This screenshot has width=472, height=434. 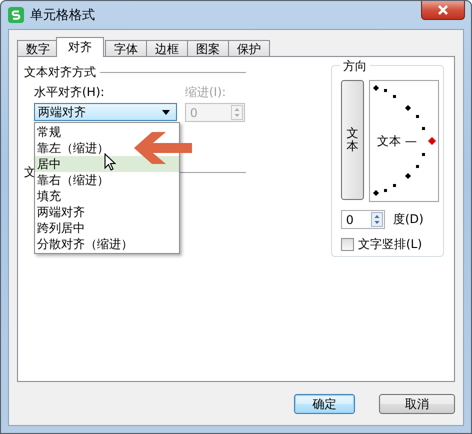 What do you see at coordinates (60, 228) in the screenshot?
I see `dropdown-option: 跨列居中` at bounding box center [60, 228].